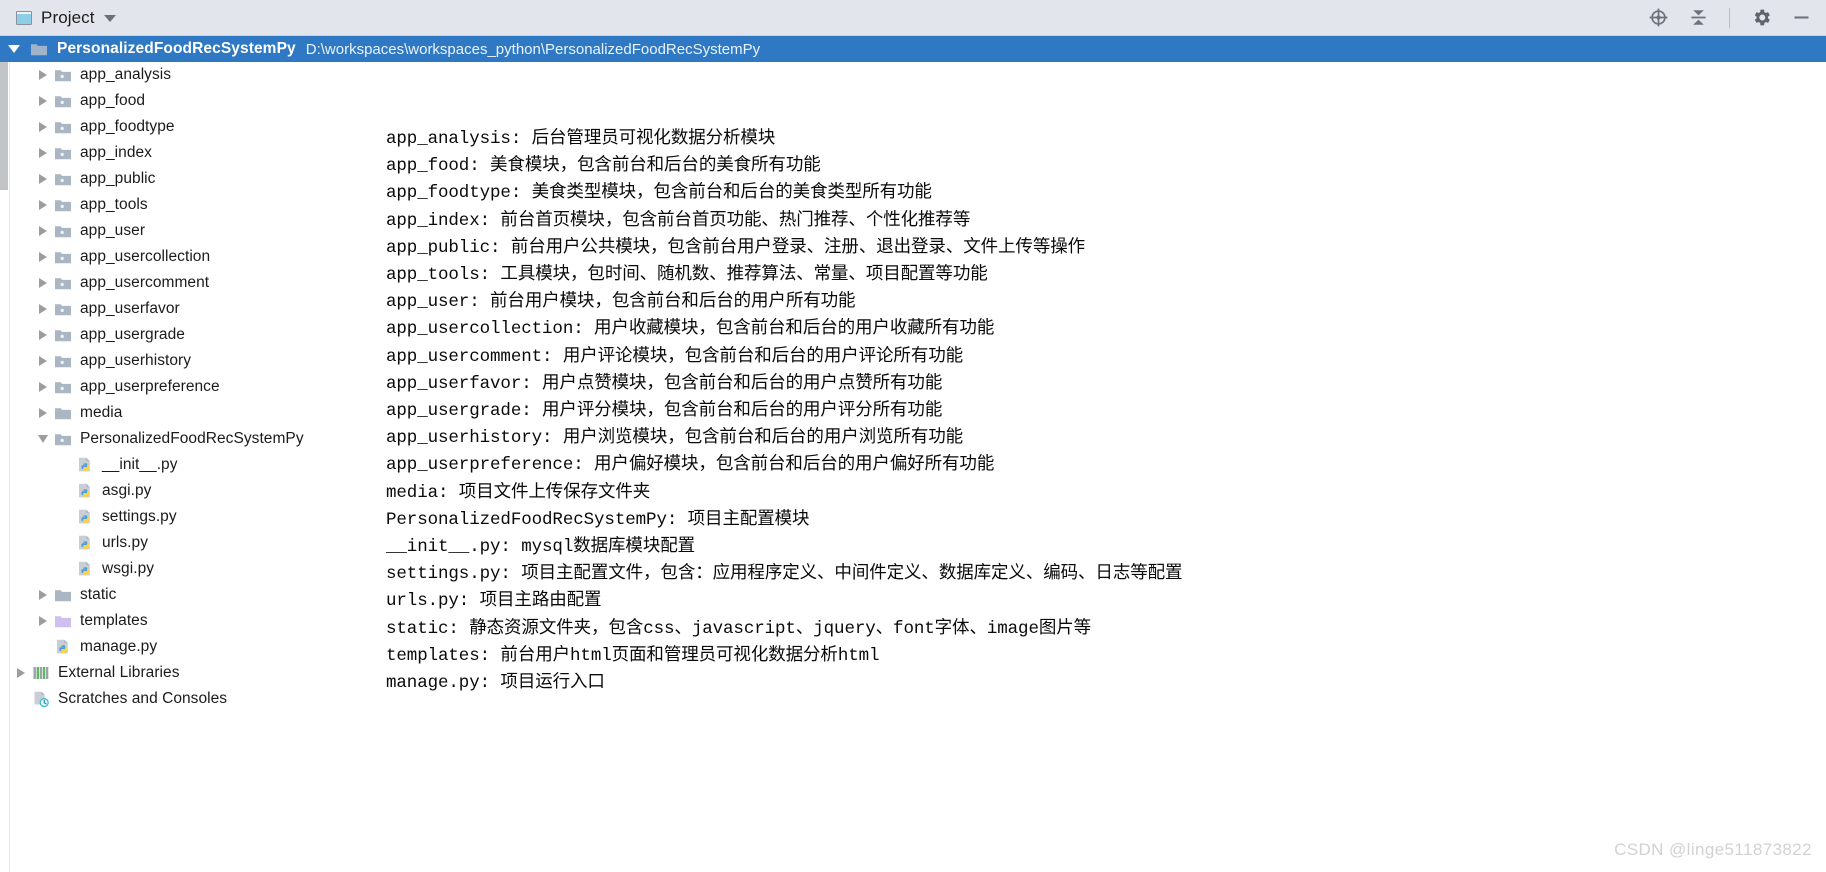 The width and height of the screenshot is (1826, 872). What do you see at coordinates (4, 126) in the screenshot?
I see `tree-scrollbar-thumb` at bounding box center [4, 126].